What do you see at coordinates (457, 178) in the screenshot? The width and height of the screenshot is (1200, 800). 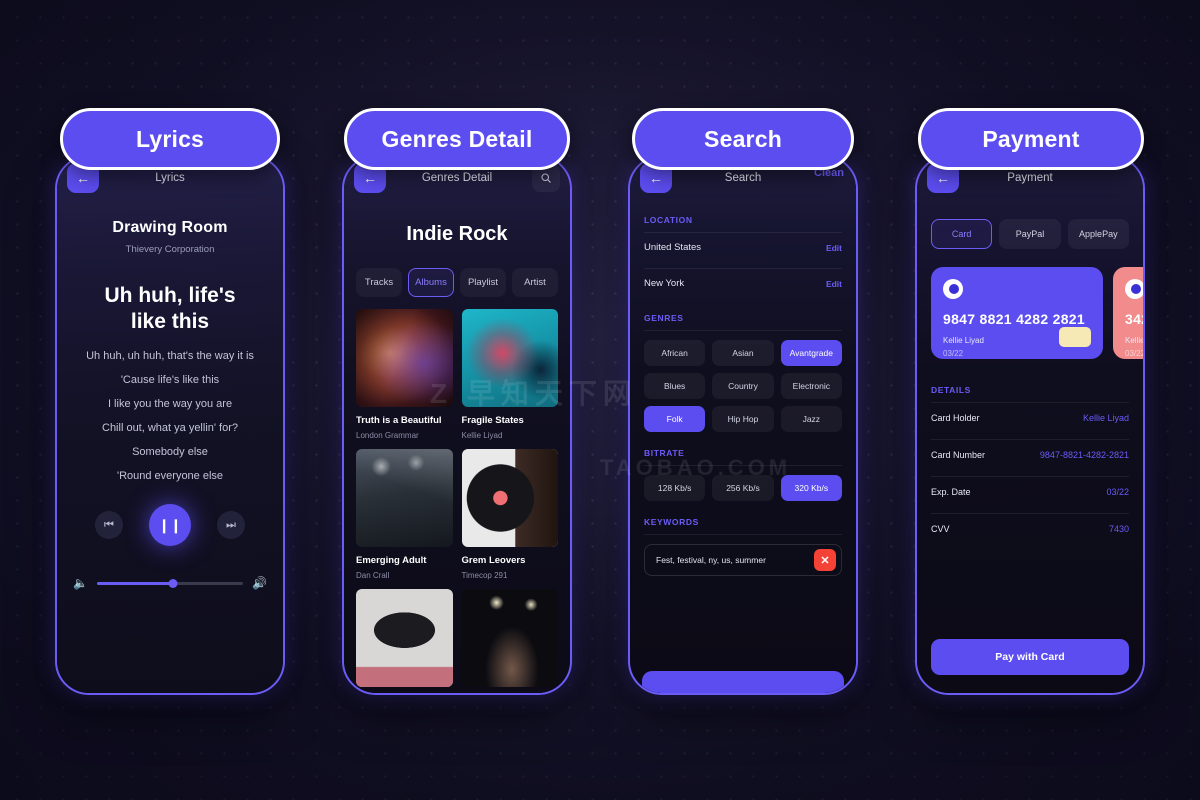 I see `page-title: Genres Detail` at bounding box center [457, 178].